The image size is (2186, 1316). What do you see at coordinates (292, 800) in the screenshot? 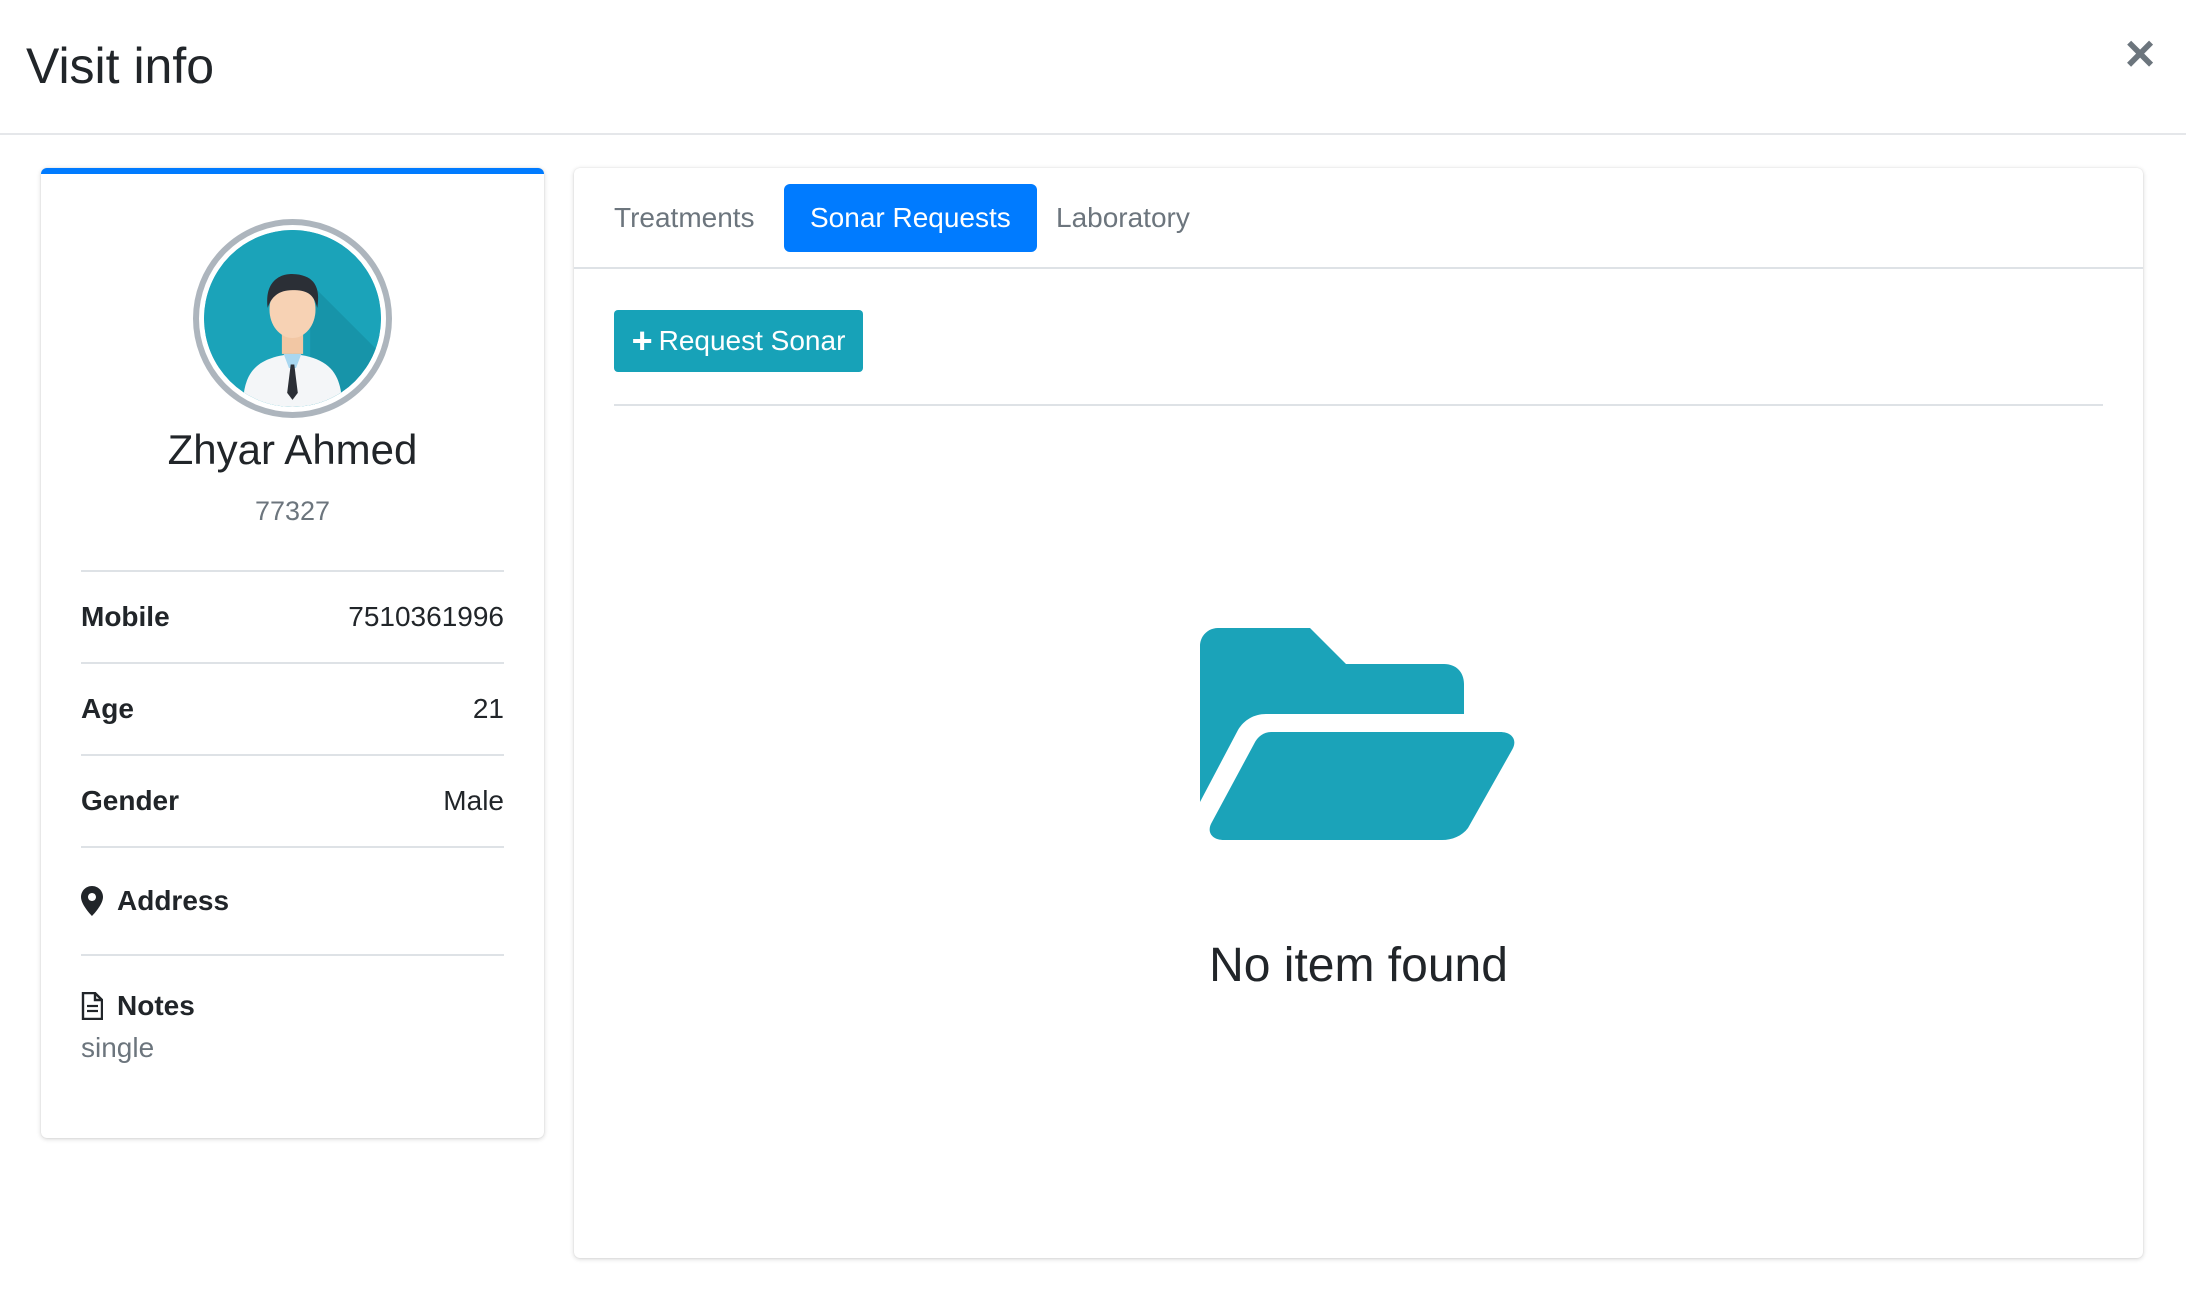
I see `gender-row: Gender Male` at bounding box center [292, 800].